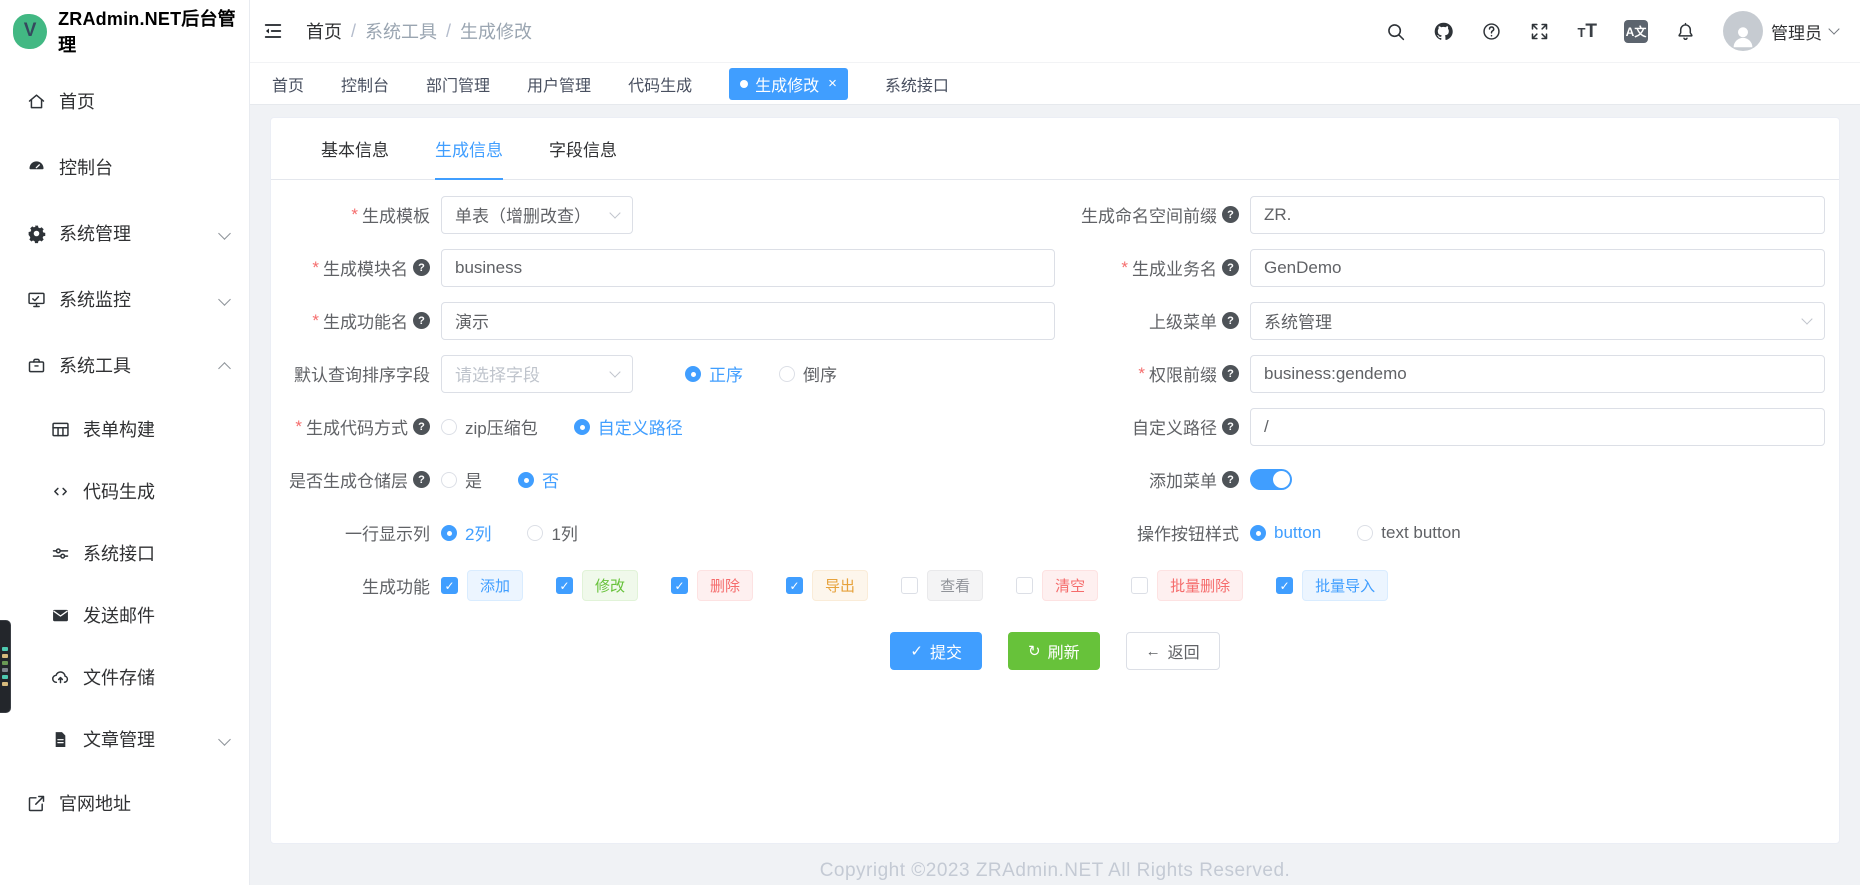 The width and height of the screenshot is (1860, 885). I want to click on sidebar-item-article-management: 文章管理, so click(124, 739).